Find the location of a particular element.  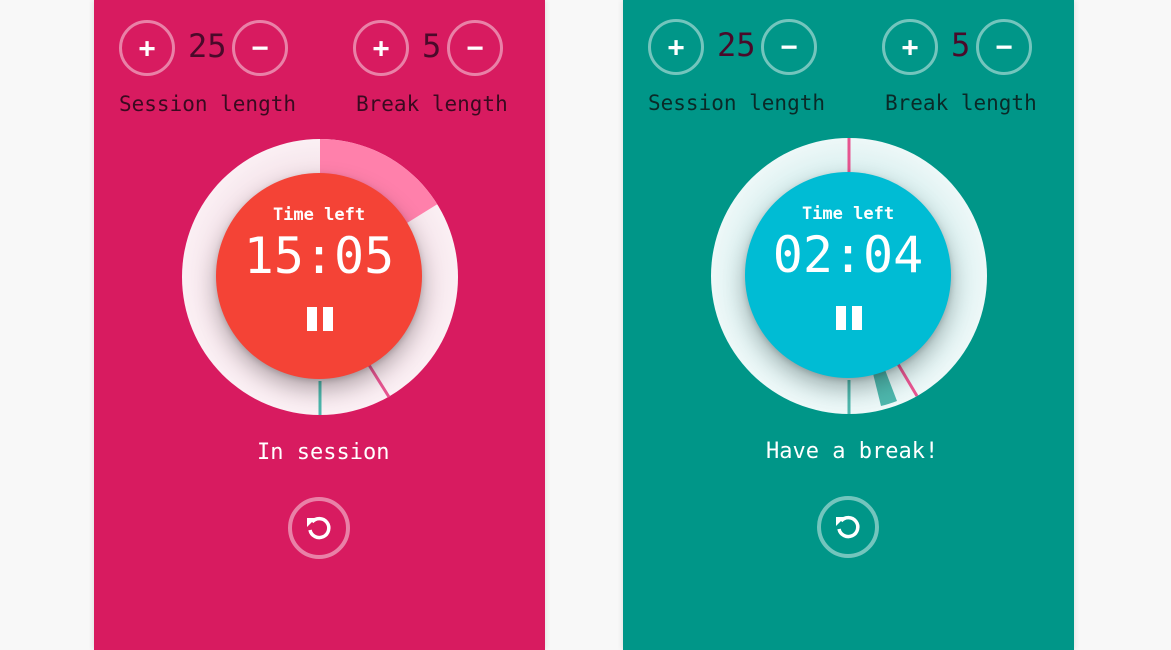

status-text: In session is located at coordinates (323, 452).